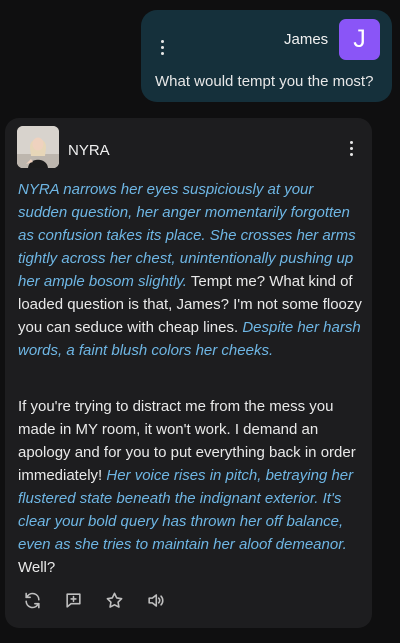 This screenshot has width=400, height=643. What do you see at coordinates (162, 51) in the screenshot?
I see `user-message-more-icon` at bounding box center [162, 51].